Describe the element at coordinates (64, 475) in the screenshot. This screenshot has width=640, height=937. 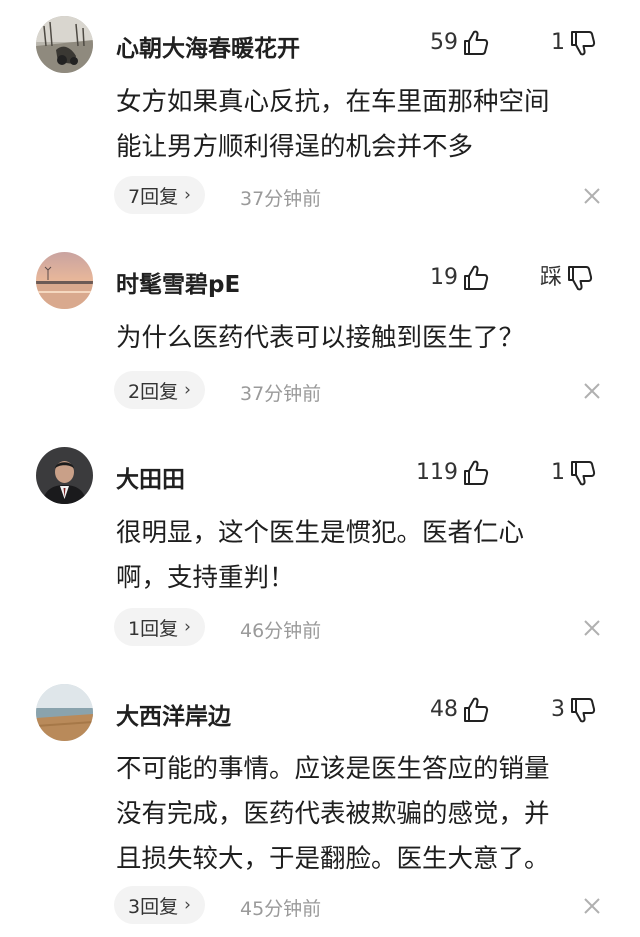
I see `man-in-suit-avatar-icon` at that location.